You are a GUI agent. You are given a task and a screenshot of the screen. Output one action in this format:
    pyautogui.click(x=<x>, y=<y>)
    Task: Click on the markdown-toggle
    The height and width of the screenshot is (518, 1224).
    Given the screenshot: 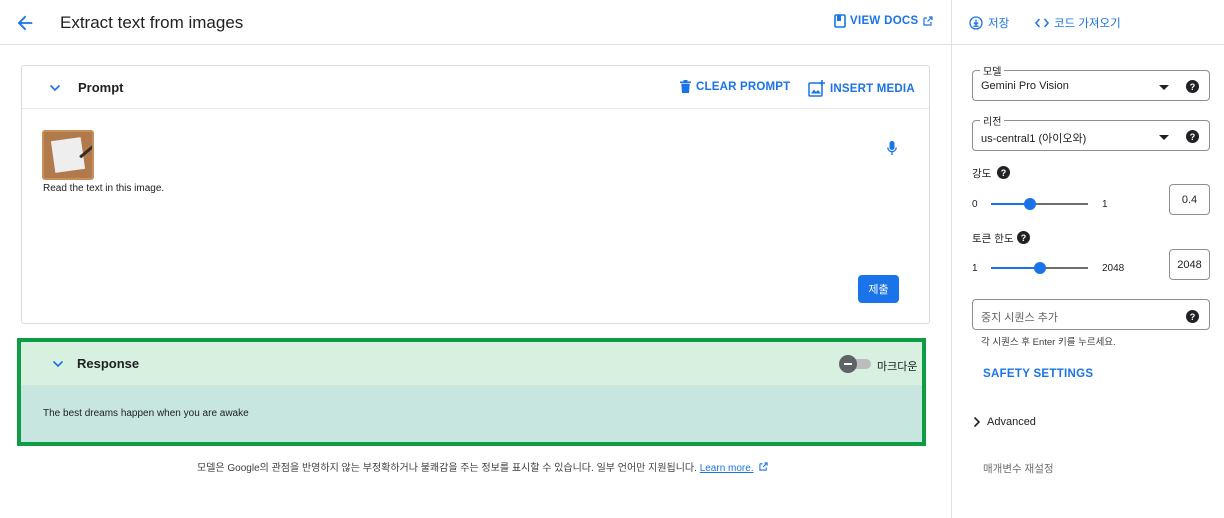 What is the action you would take?
    pyautogui.click(x=855, y=364)
    